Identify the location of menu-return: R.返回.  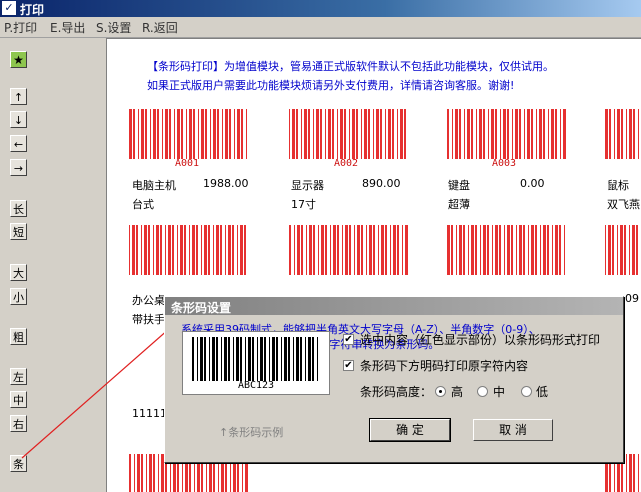
(160, 27).